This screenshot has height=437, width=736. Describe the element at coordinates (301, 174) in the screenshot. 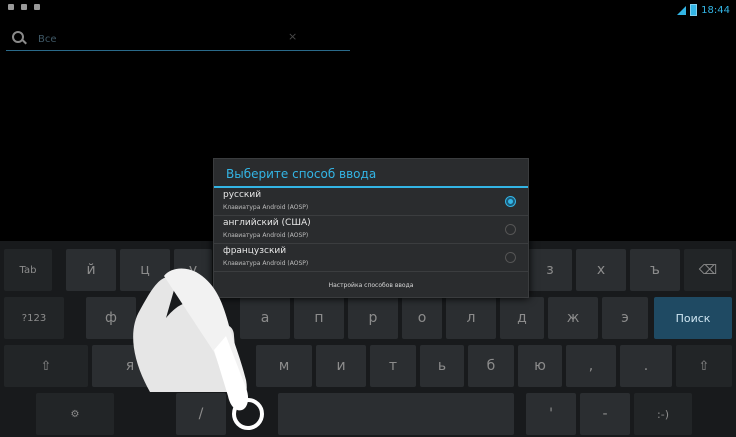

I see `dialog-title: Выберите способ ввода` at that location.